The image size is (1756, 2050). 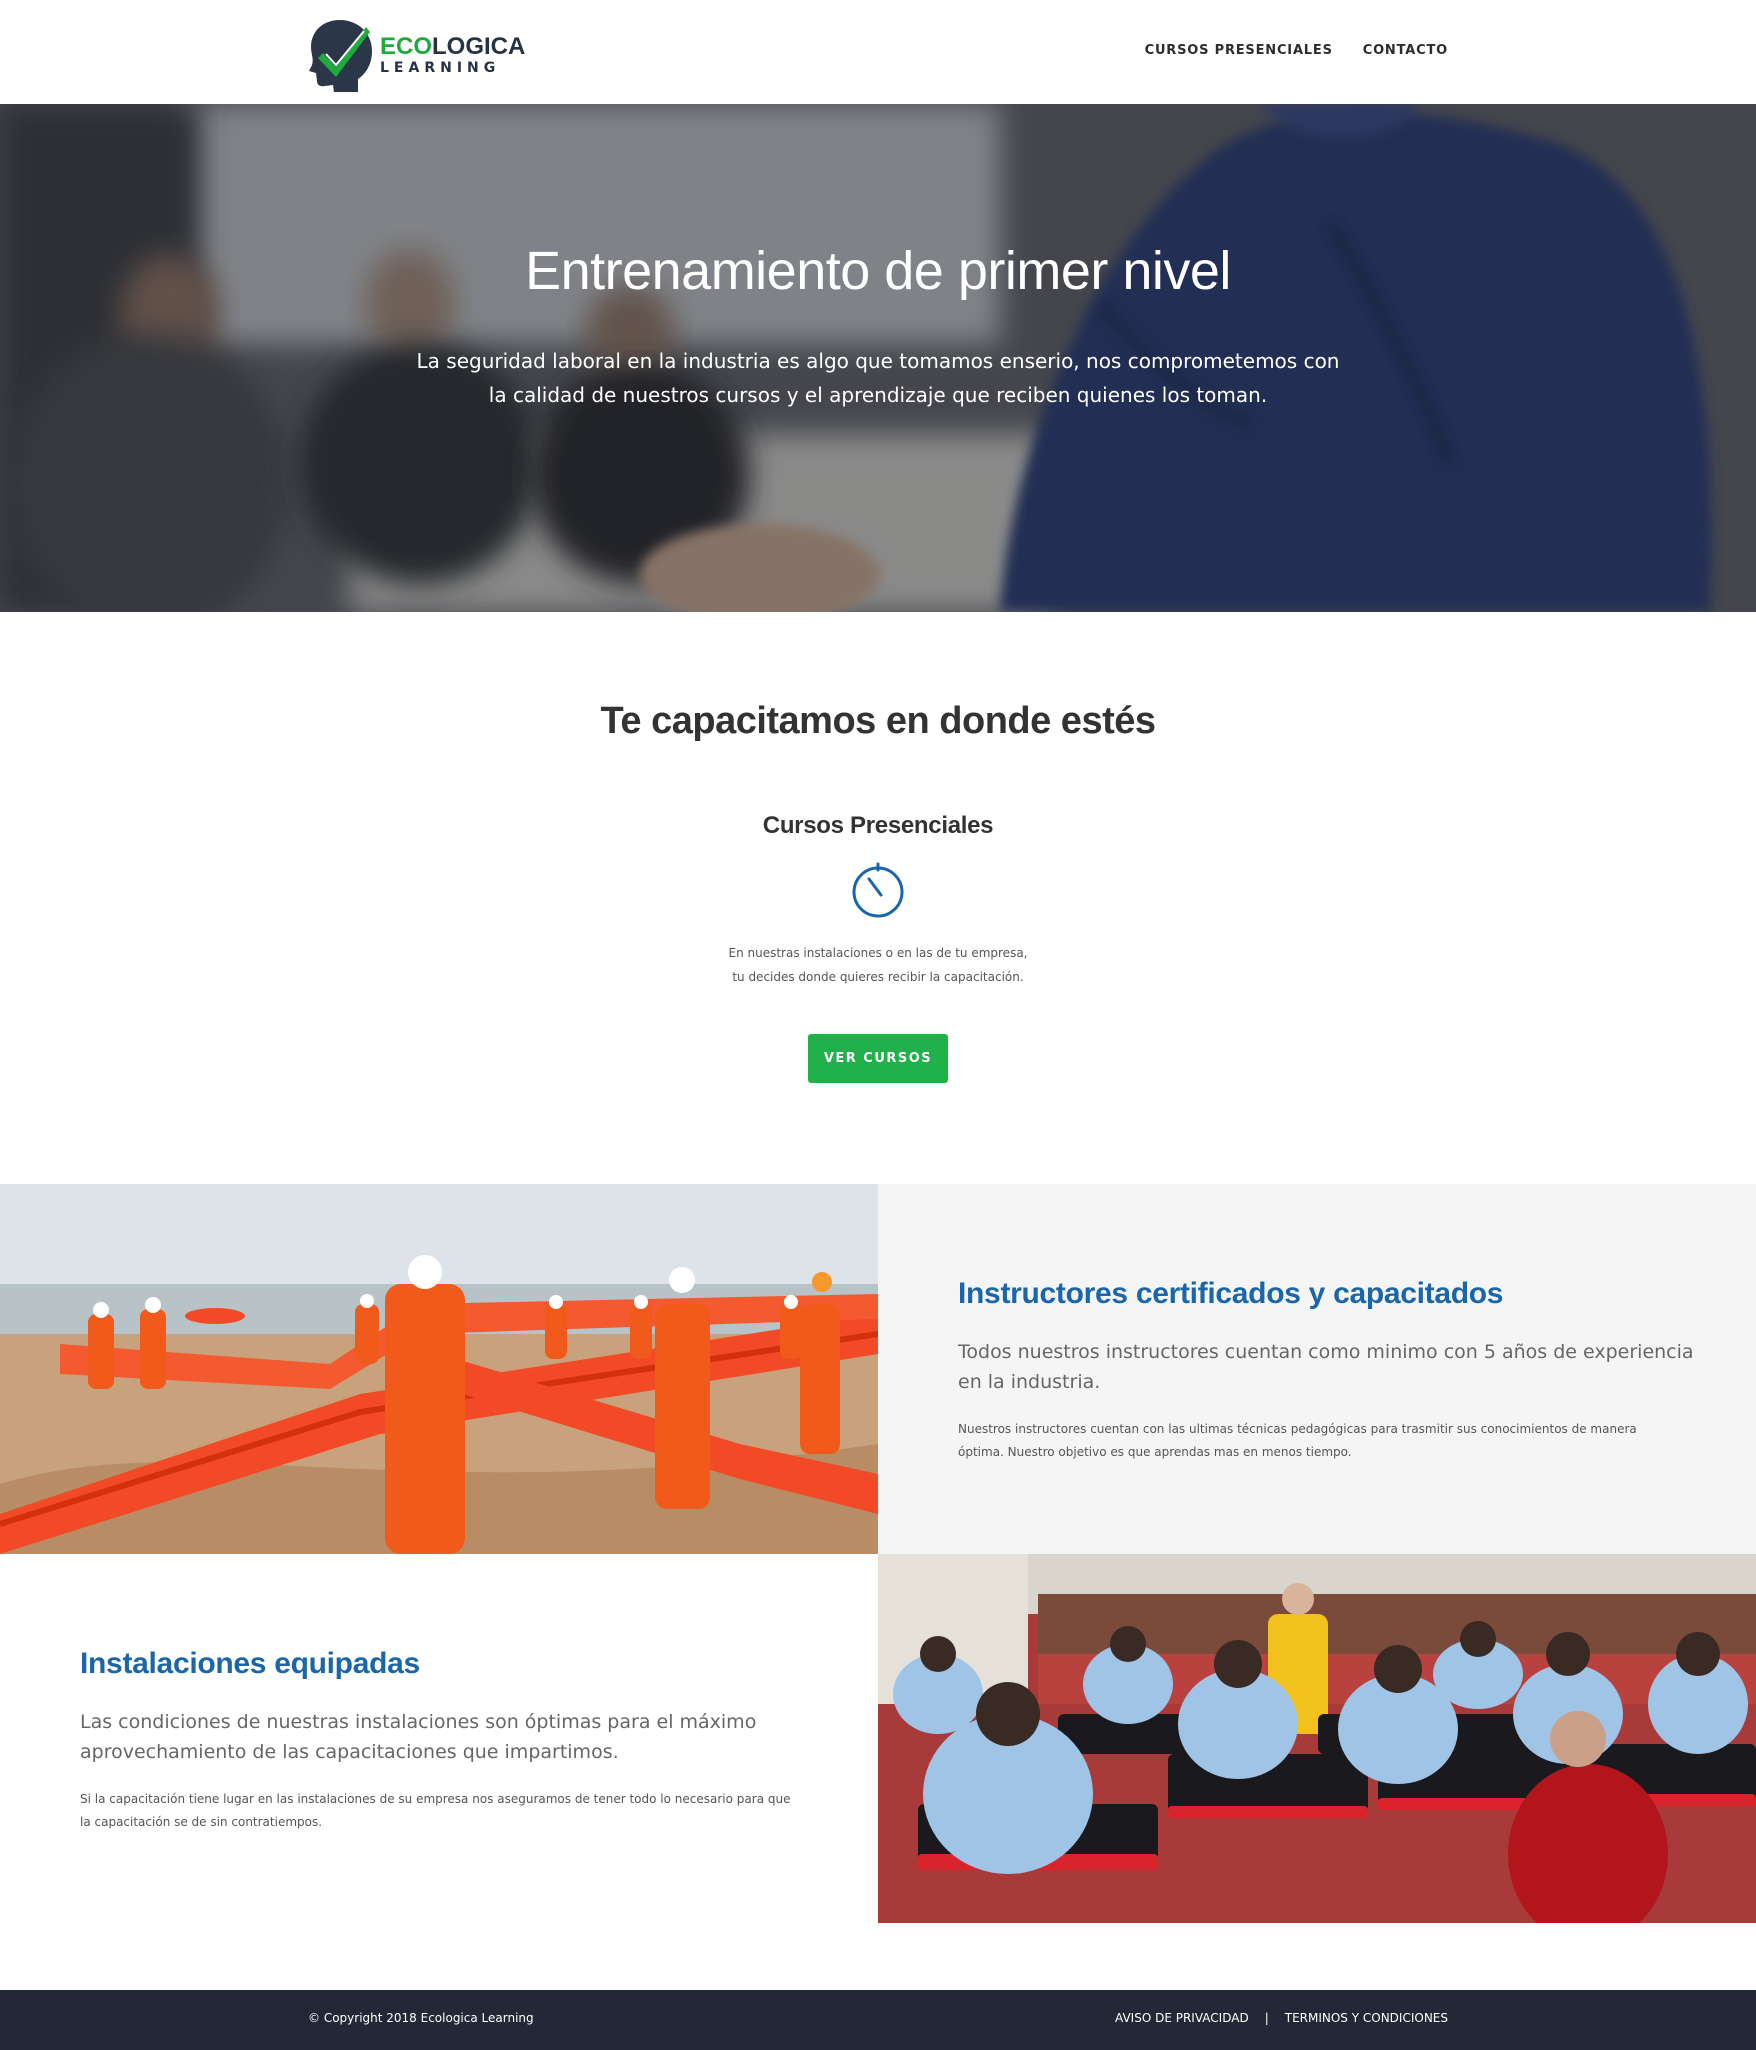 What do you see at coordinates (340, 56) in the screenshot?
I see `logo-head-icon` at bounding box center [340, 56].